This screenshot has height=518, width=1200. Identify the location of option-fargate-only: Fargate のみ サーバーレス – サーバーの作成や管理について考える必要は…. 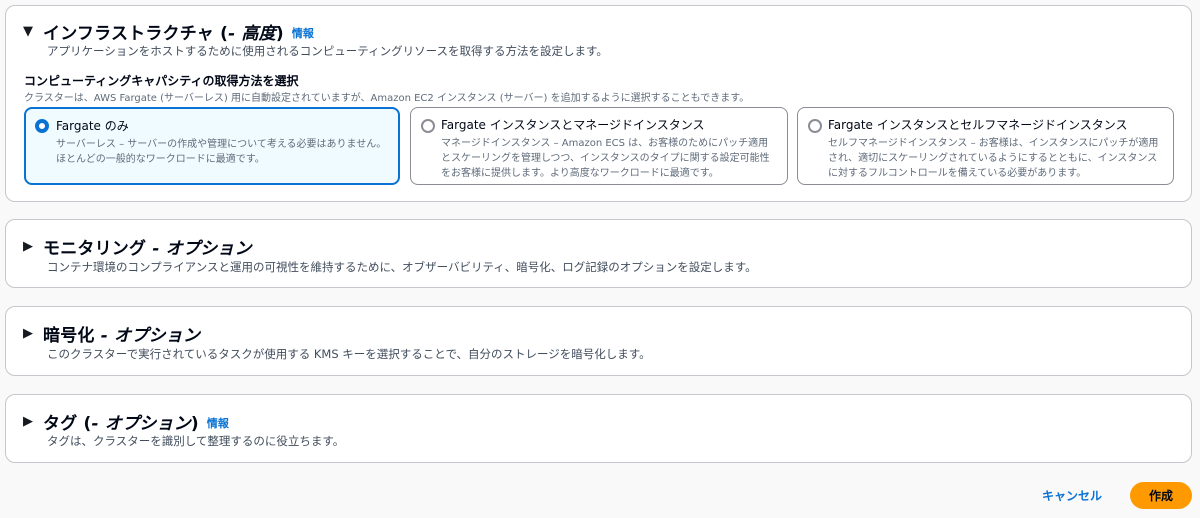
(212, 146).